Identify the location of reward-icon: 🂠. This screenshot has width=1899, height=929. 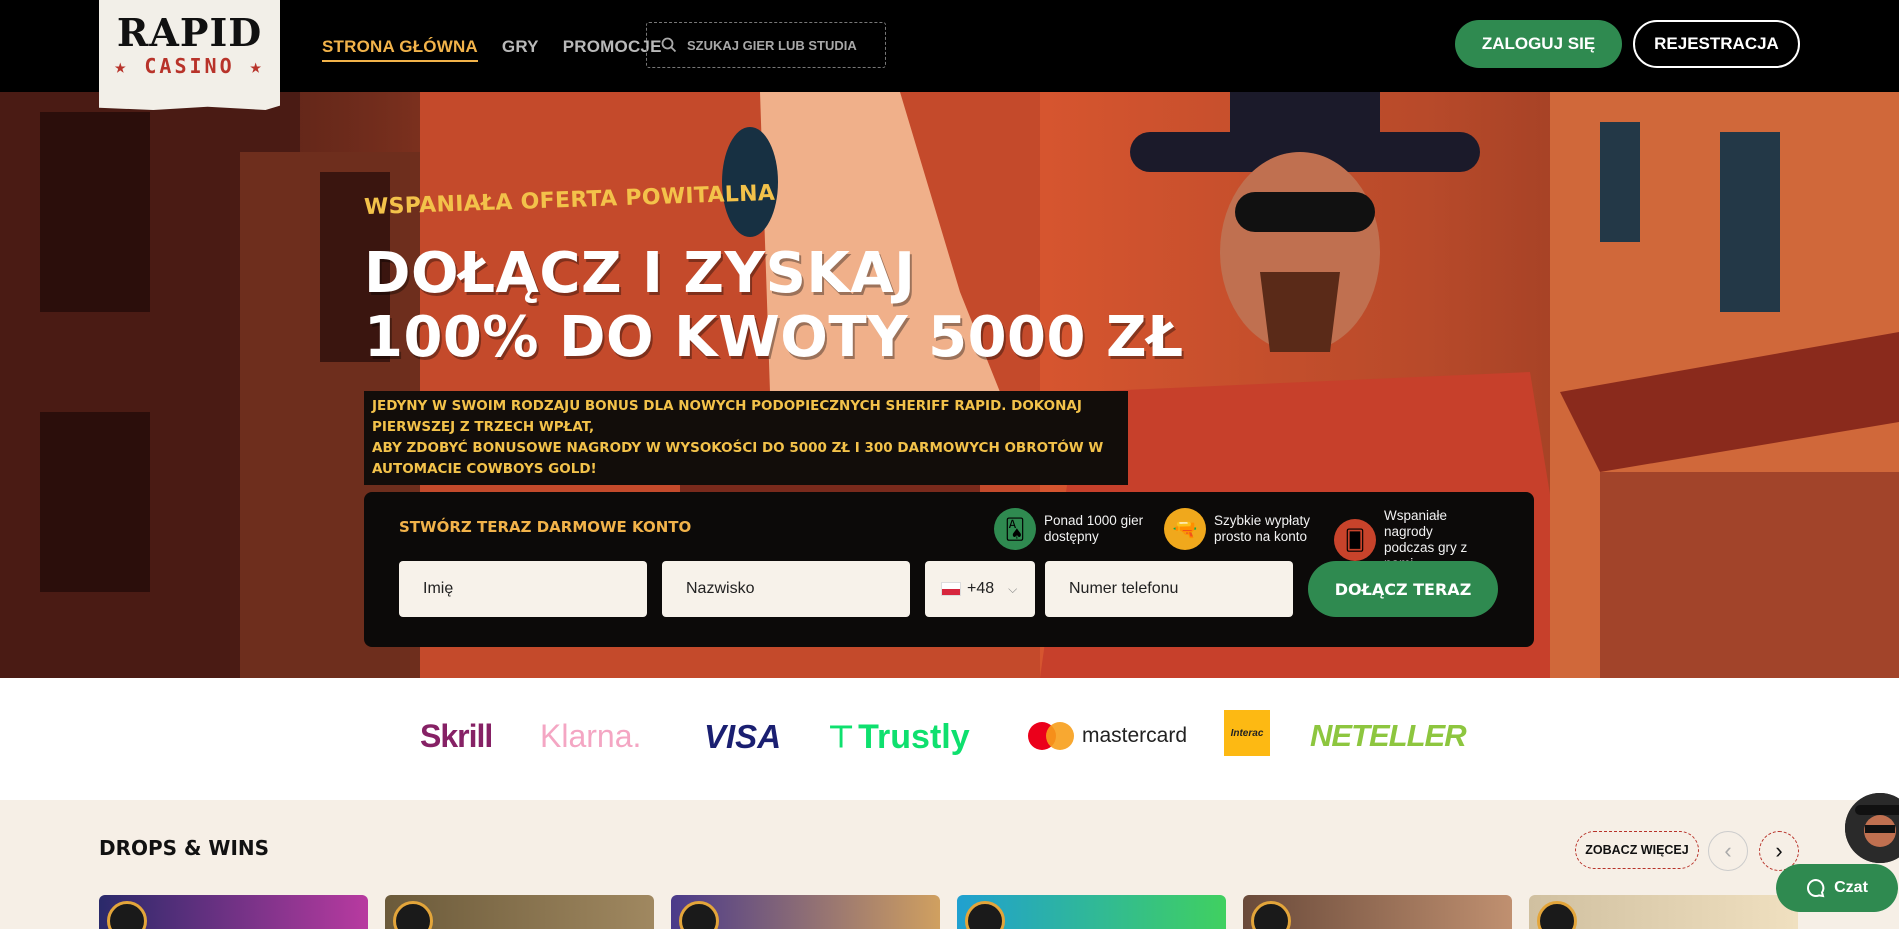
(1355, 540).